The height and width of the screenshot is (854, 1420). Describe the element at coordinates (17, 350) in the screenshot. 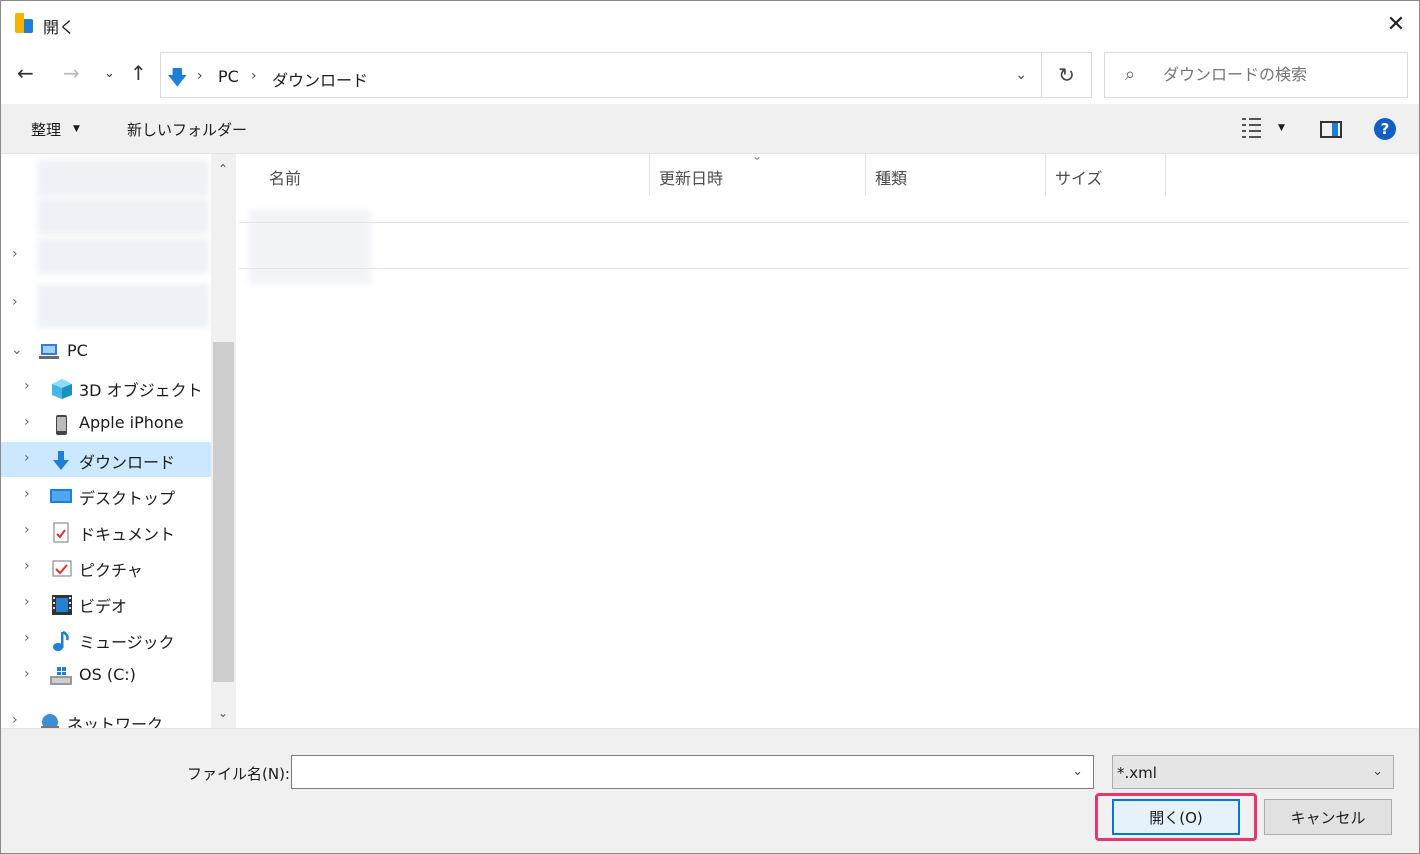

I see `collapse-chevron-icon: ⌄` at that location.